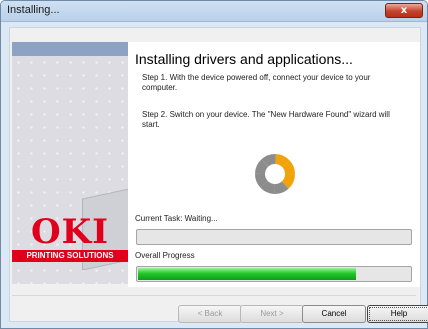 The height and width of the screenshot is (329, 428). Describe the element at coordinates (70, 232) in the screenshot. I see `oki-logo: OKI` at that location.